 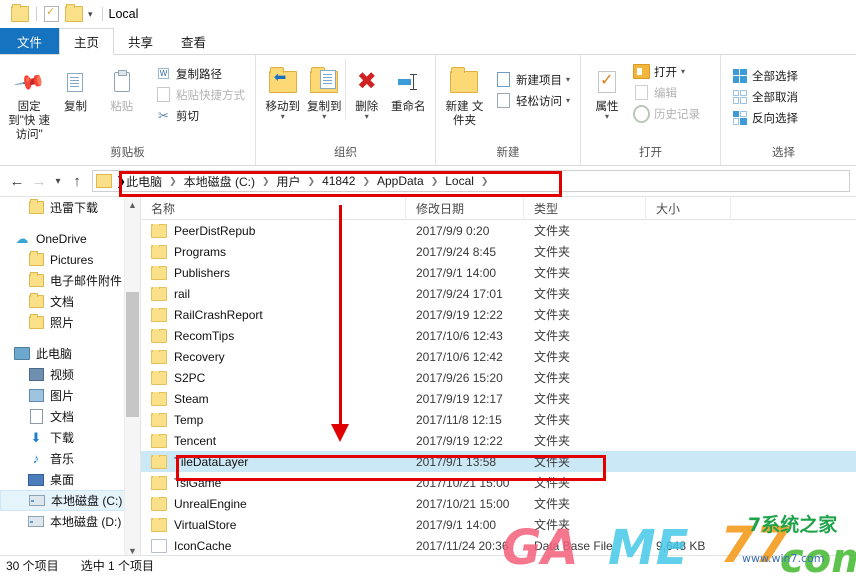 What do you see at coordinates (70, 259) in the screenshot?
I see `nav-item-pictures-od: Pictures` at bounding box center [70, 259].